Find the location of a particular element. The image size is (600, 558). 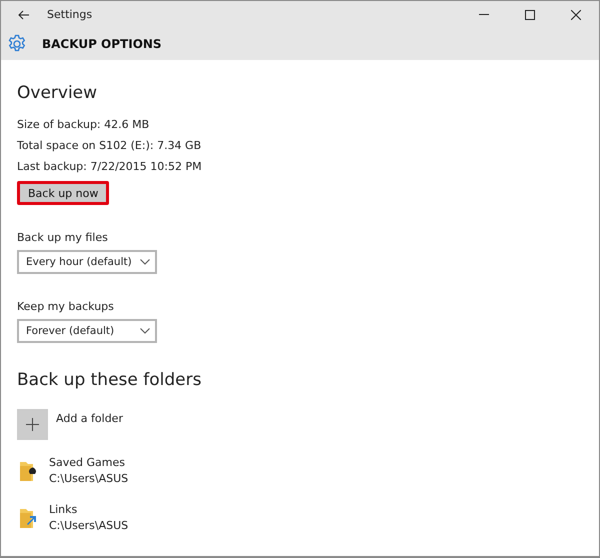

folder-game-icon is located at coordinates (28, 471).